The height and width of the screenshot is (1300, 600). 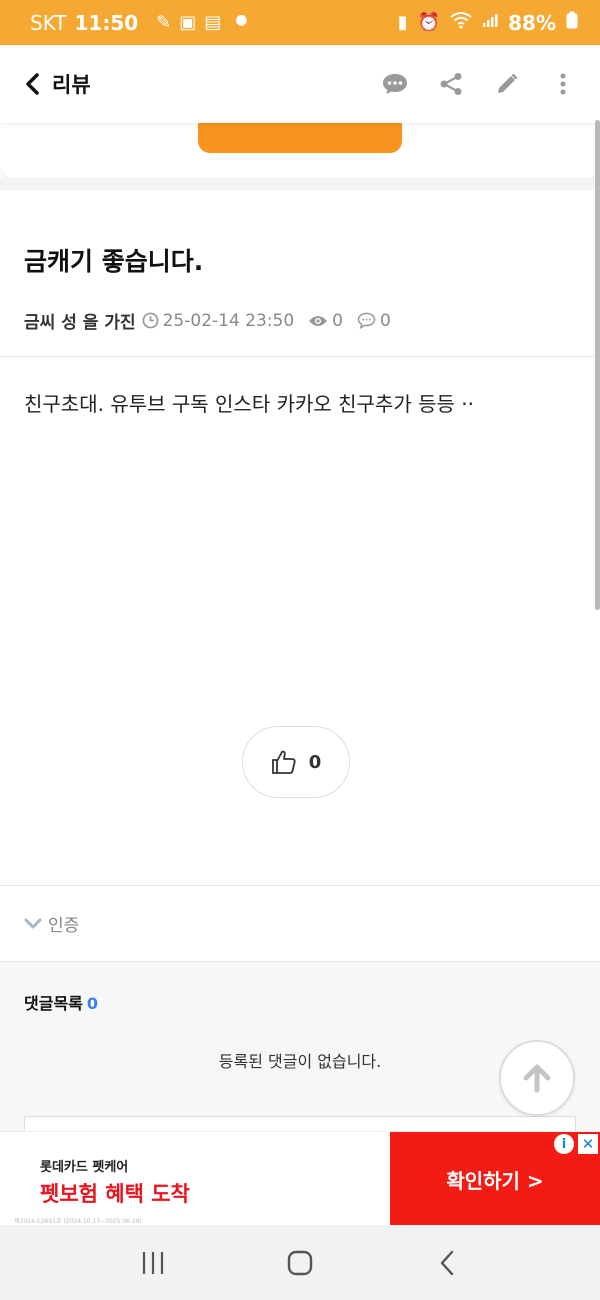 What do you see at coordinates (201, 22) in the screenshot?
I see `notification-icons: ✎ ▣ ▤ ●` at bounding box center [201, 22].